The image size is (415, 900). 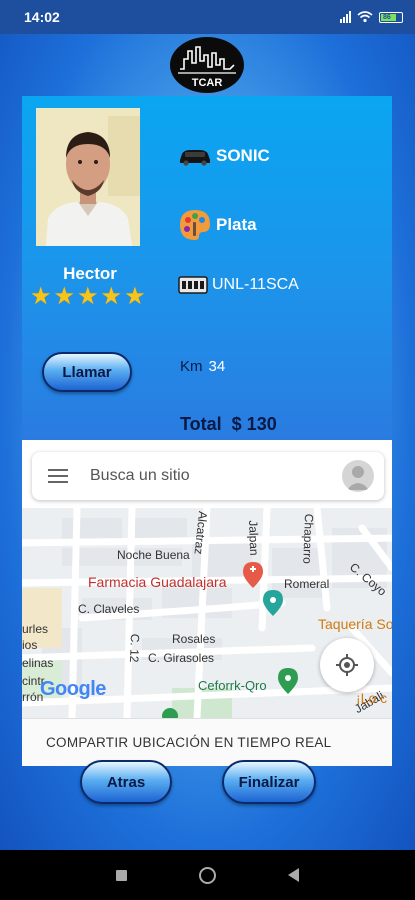 What do you see at coordinates (30, 645) in the screenshot?
I see `map-edge-label: ios` at bounding box center [30, 645].